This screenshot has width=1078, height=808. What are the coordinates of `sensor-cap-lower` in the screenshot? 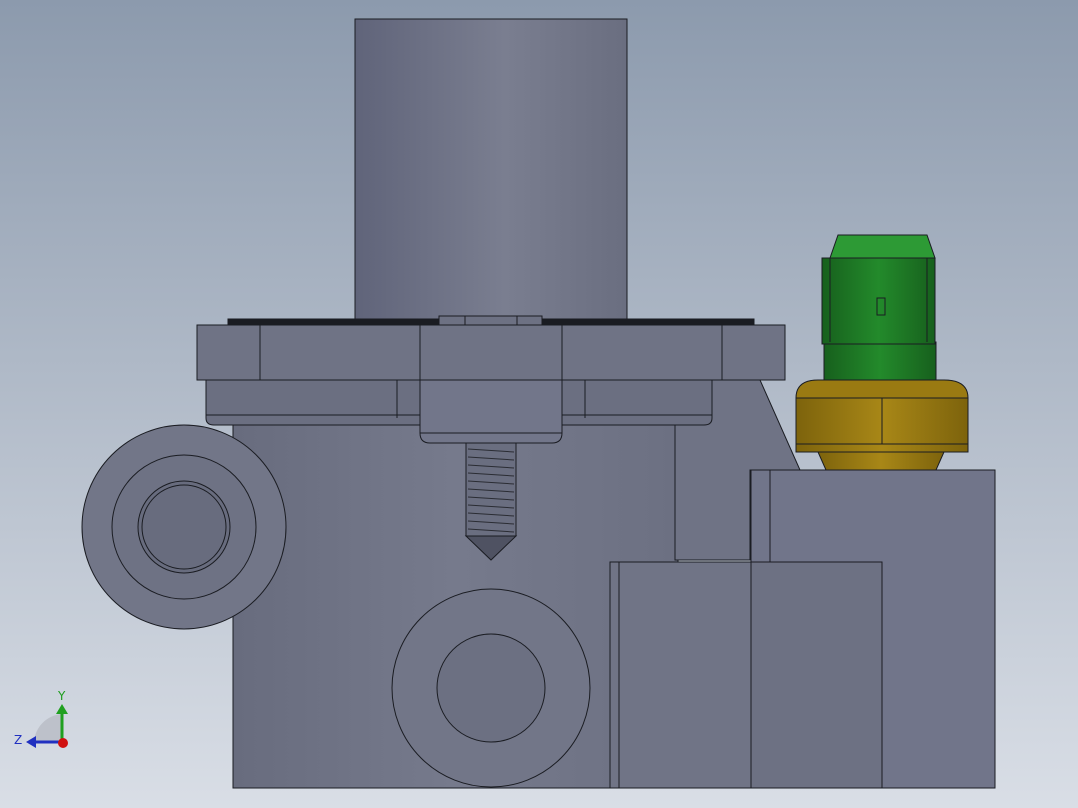 It's located at (880, 361).